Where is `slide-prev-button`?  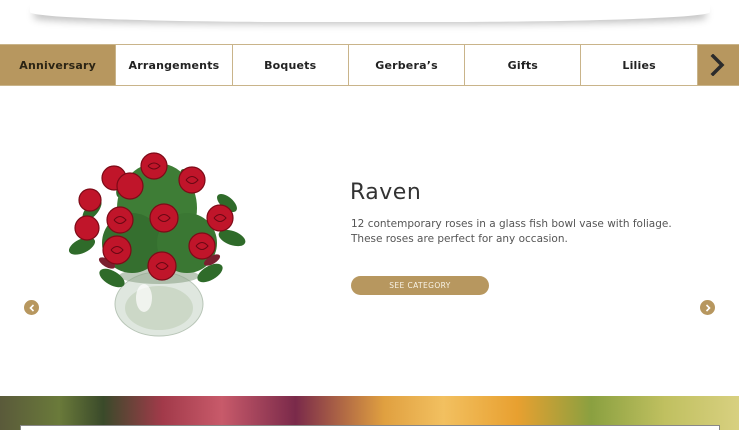 slide-prev-button is located at coordinates (31, 307).